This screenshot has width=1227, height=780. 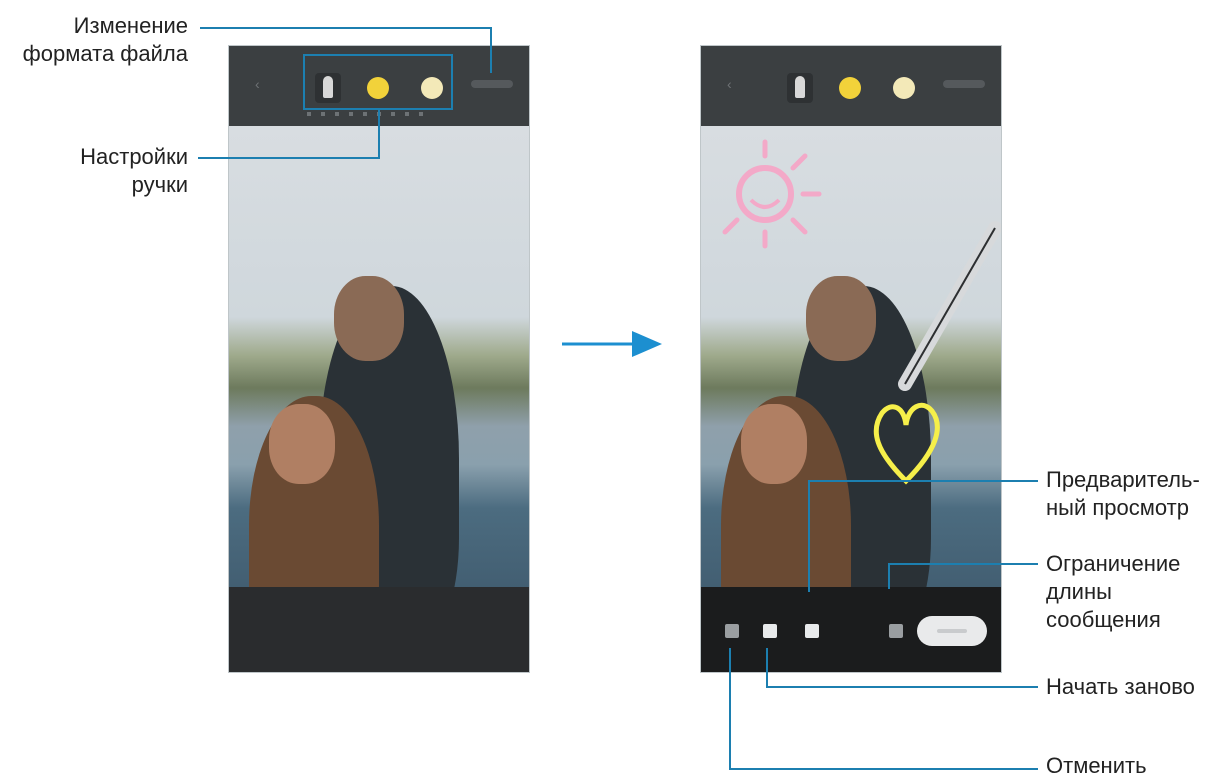 What do you see at coordinates (1113, 563) in the screenshot?
I see `label-message-limit-line1: Ограничение` at bounding box center [1113, 563].